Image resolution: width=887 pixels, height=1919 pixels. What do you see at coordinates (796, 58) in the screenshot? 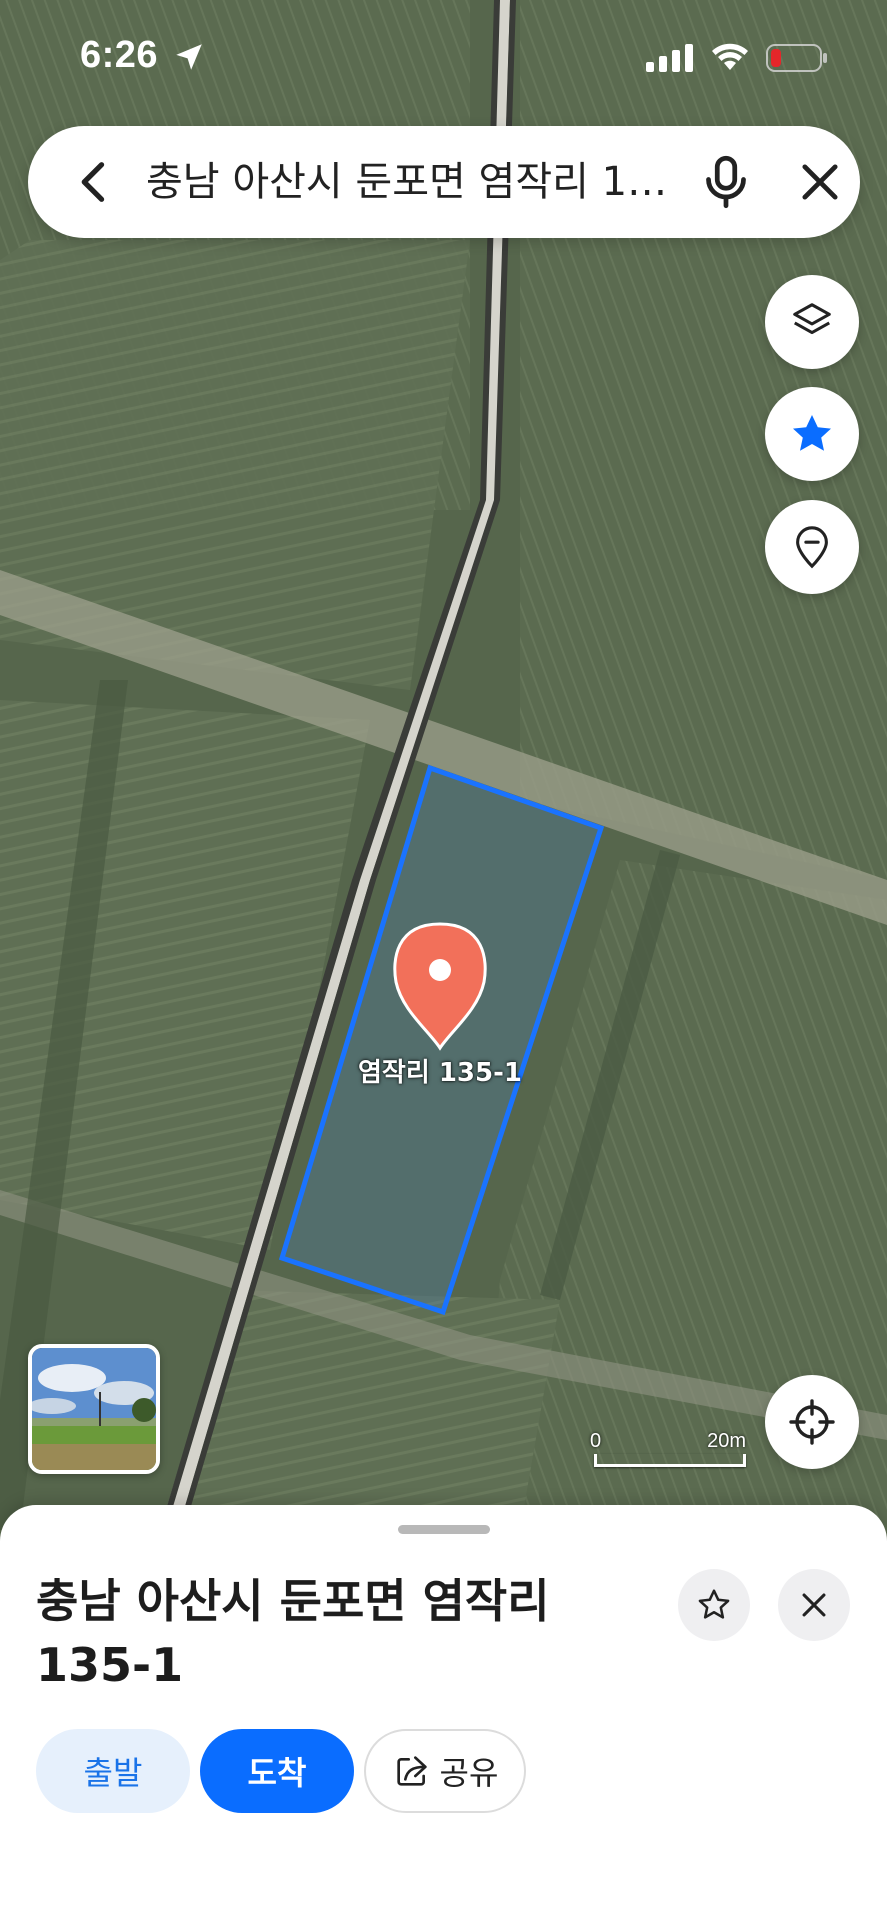
I see `battery-low-icon` at bounding box center [796, 58].